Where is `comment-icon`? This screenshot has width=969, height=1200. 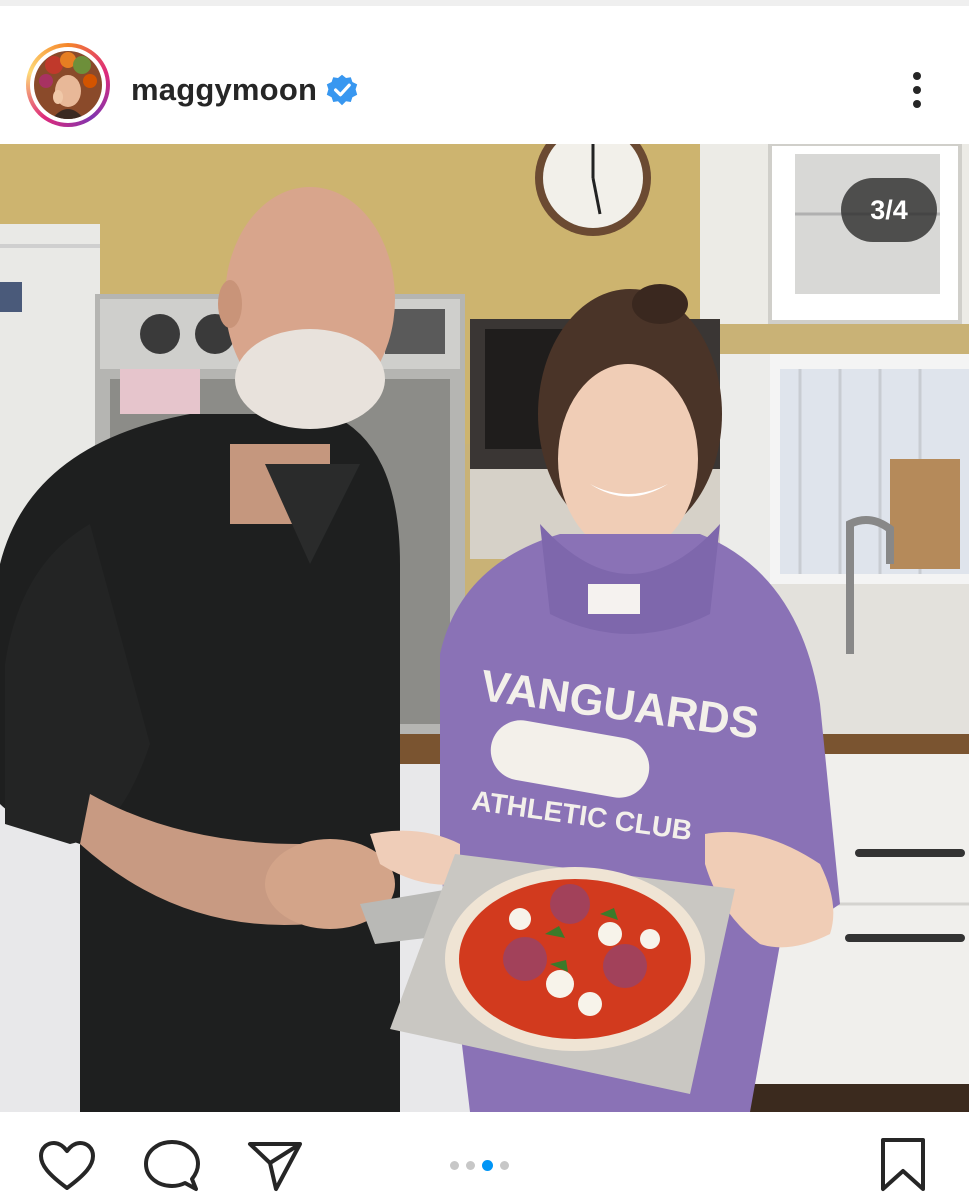 comment-icon is located at coordinates (172, 1166).